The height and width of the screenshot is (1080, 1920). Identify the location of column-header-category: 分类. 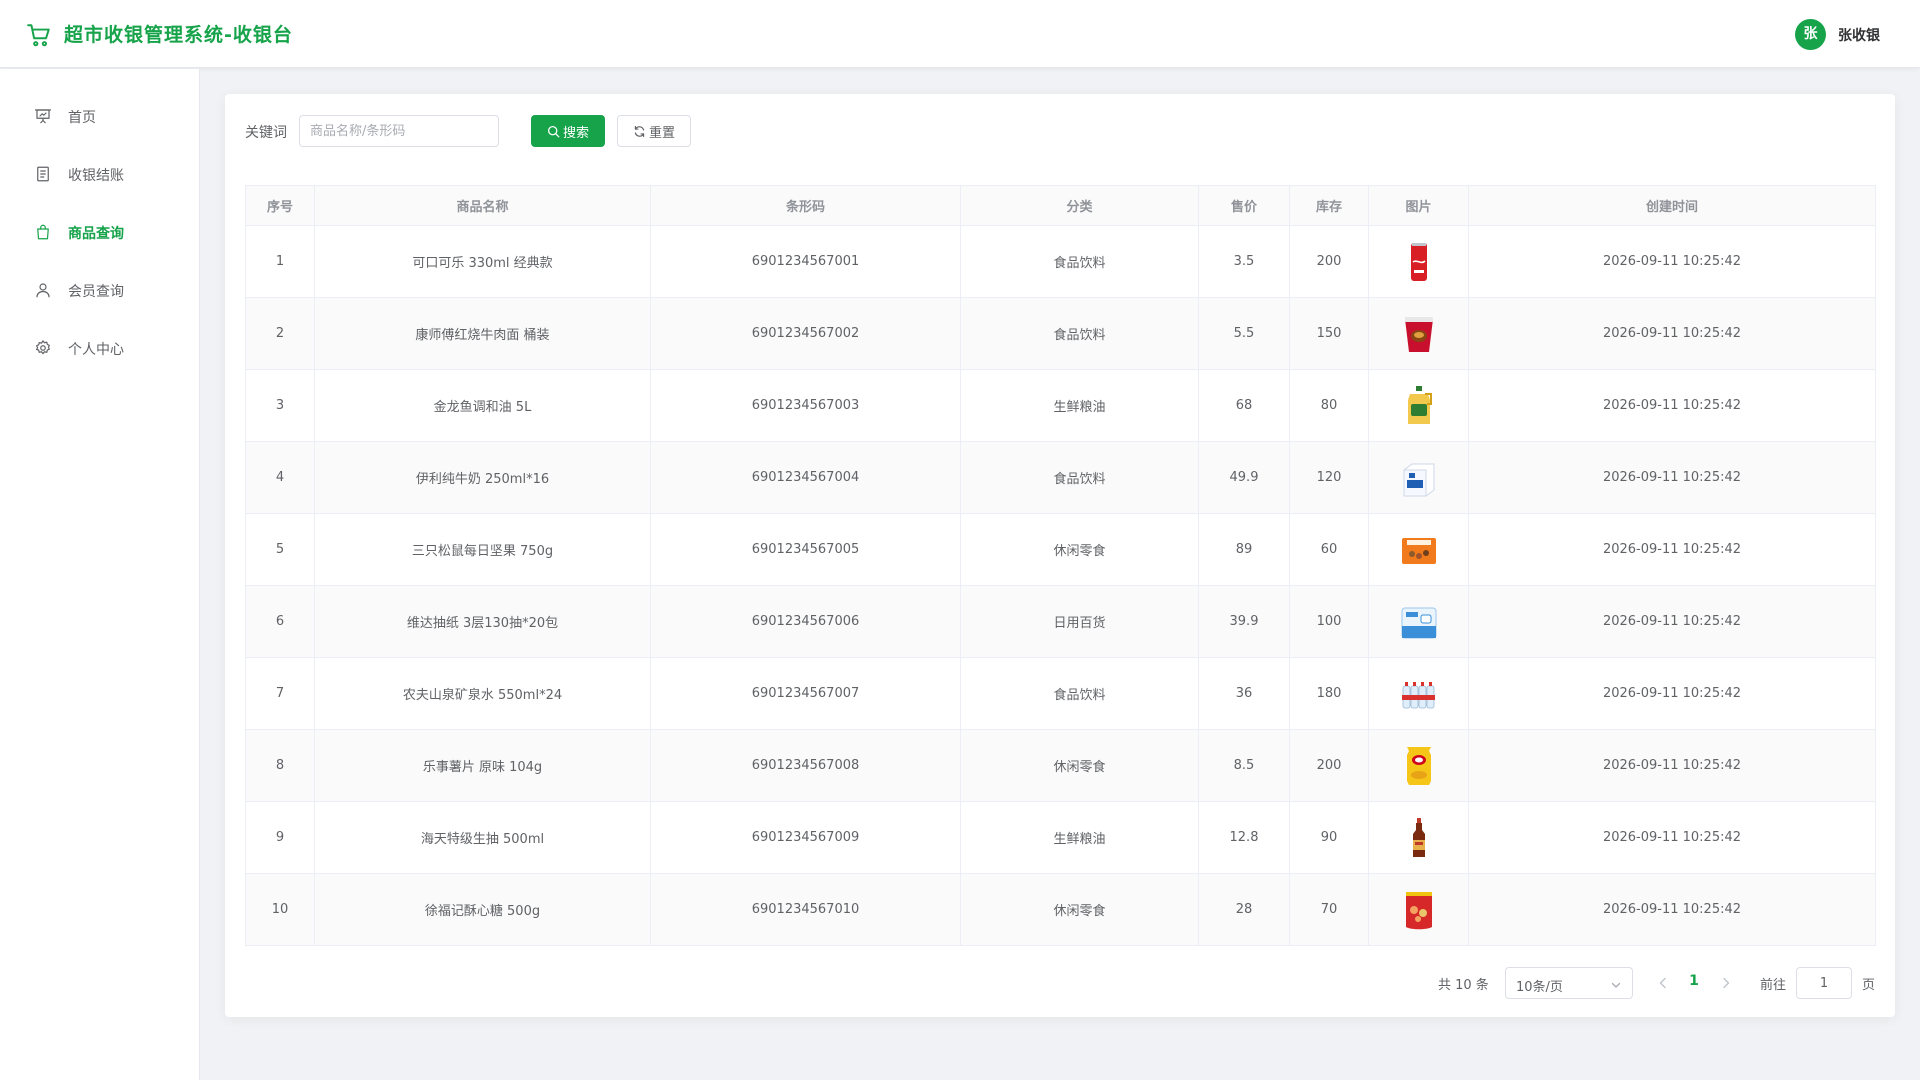
(1079, 205).